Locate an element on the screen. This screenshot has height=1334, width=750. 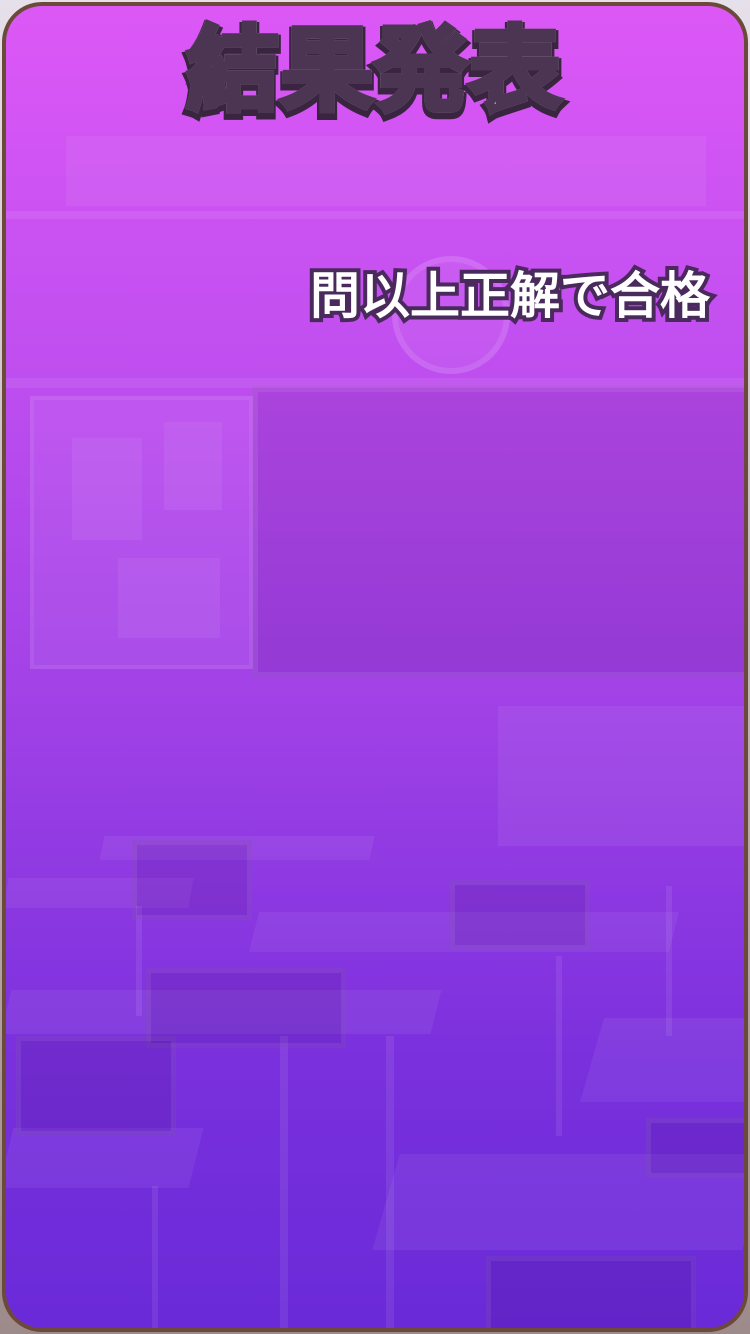
wall-trim is located at coordinates (375, 383).